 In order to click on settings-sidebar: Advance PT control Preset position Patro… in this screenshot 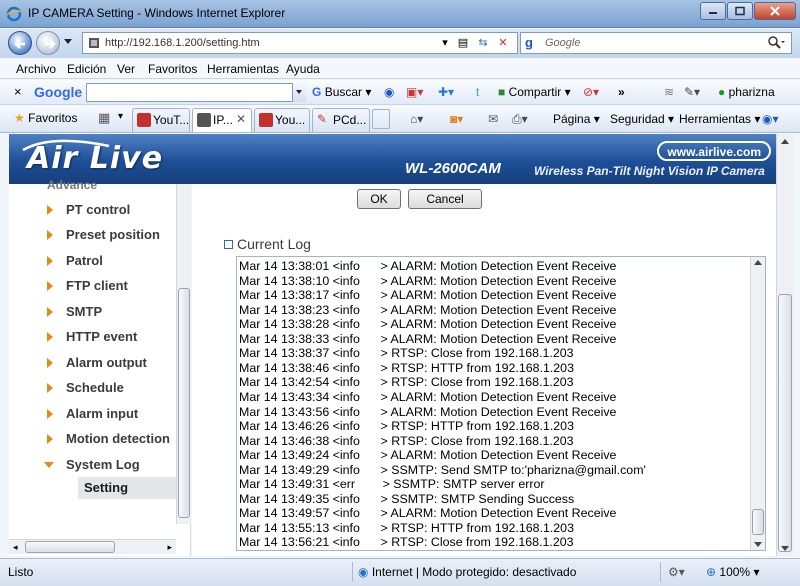, I will do `click(100, 367)`.